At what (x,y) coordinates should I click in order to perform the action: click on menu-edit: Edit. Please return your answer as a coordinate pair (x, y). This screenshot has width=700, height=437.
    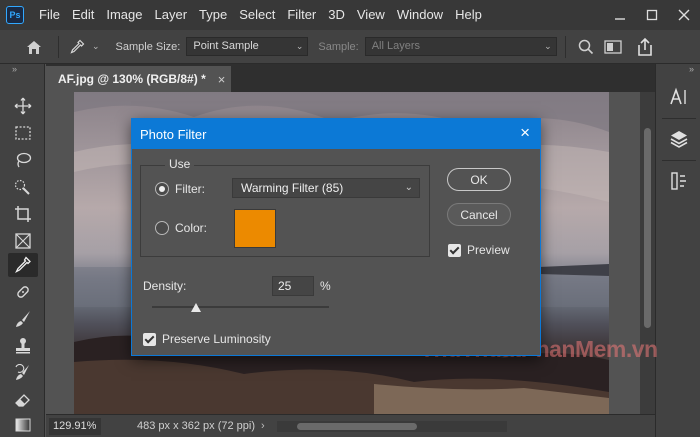
    Looking at the image, I should click on (83, 15).